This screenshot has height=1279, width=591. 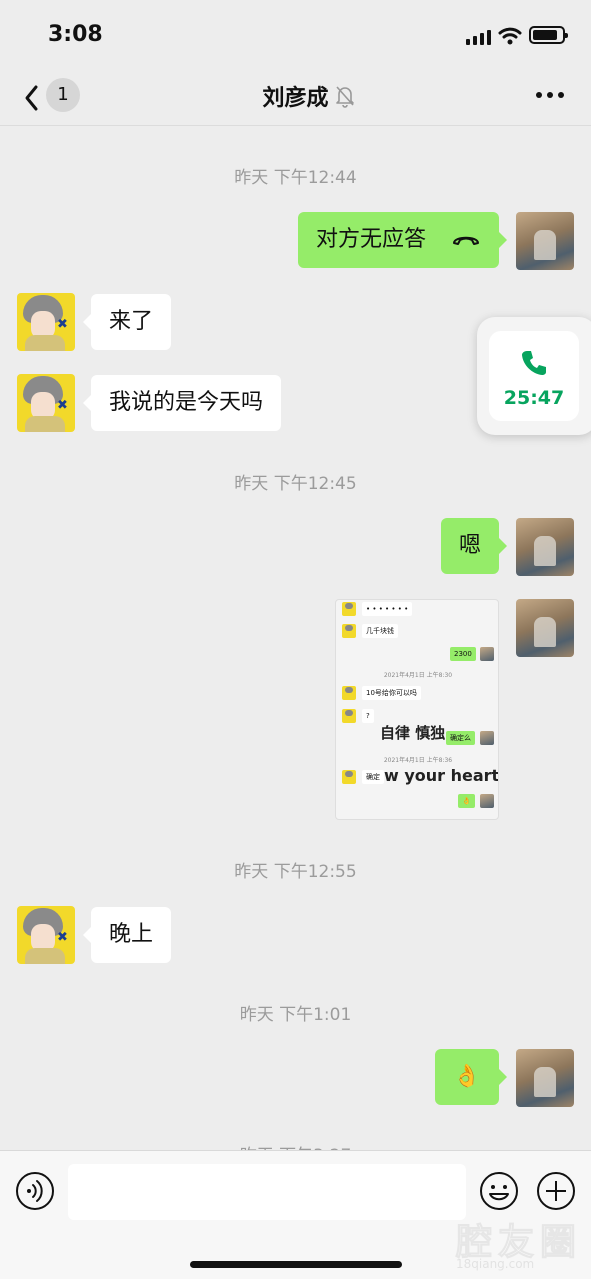 What do you see at coordinates (478, 37) in the screenshot?
I see `cellular-signal-icon` at bounding box center [478, 37].